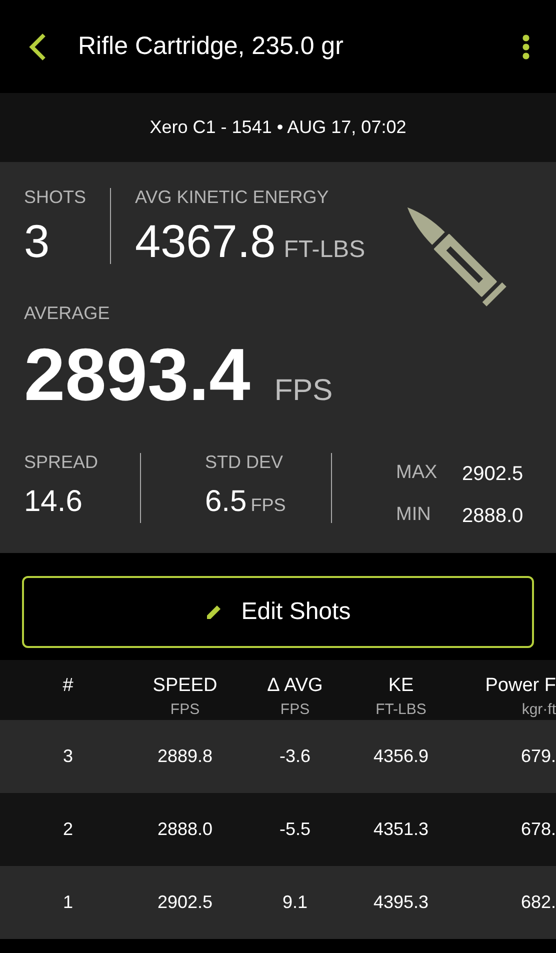 The height and width of the screenshot is (953, 556). Describe the element at coordinates (401, 902) in the screenshot. I see `table-cell: 4395.3` at that location.